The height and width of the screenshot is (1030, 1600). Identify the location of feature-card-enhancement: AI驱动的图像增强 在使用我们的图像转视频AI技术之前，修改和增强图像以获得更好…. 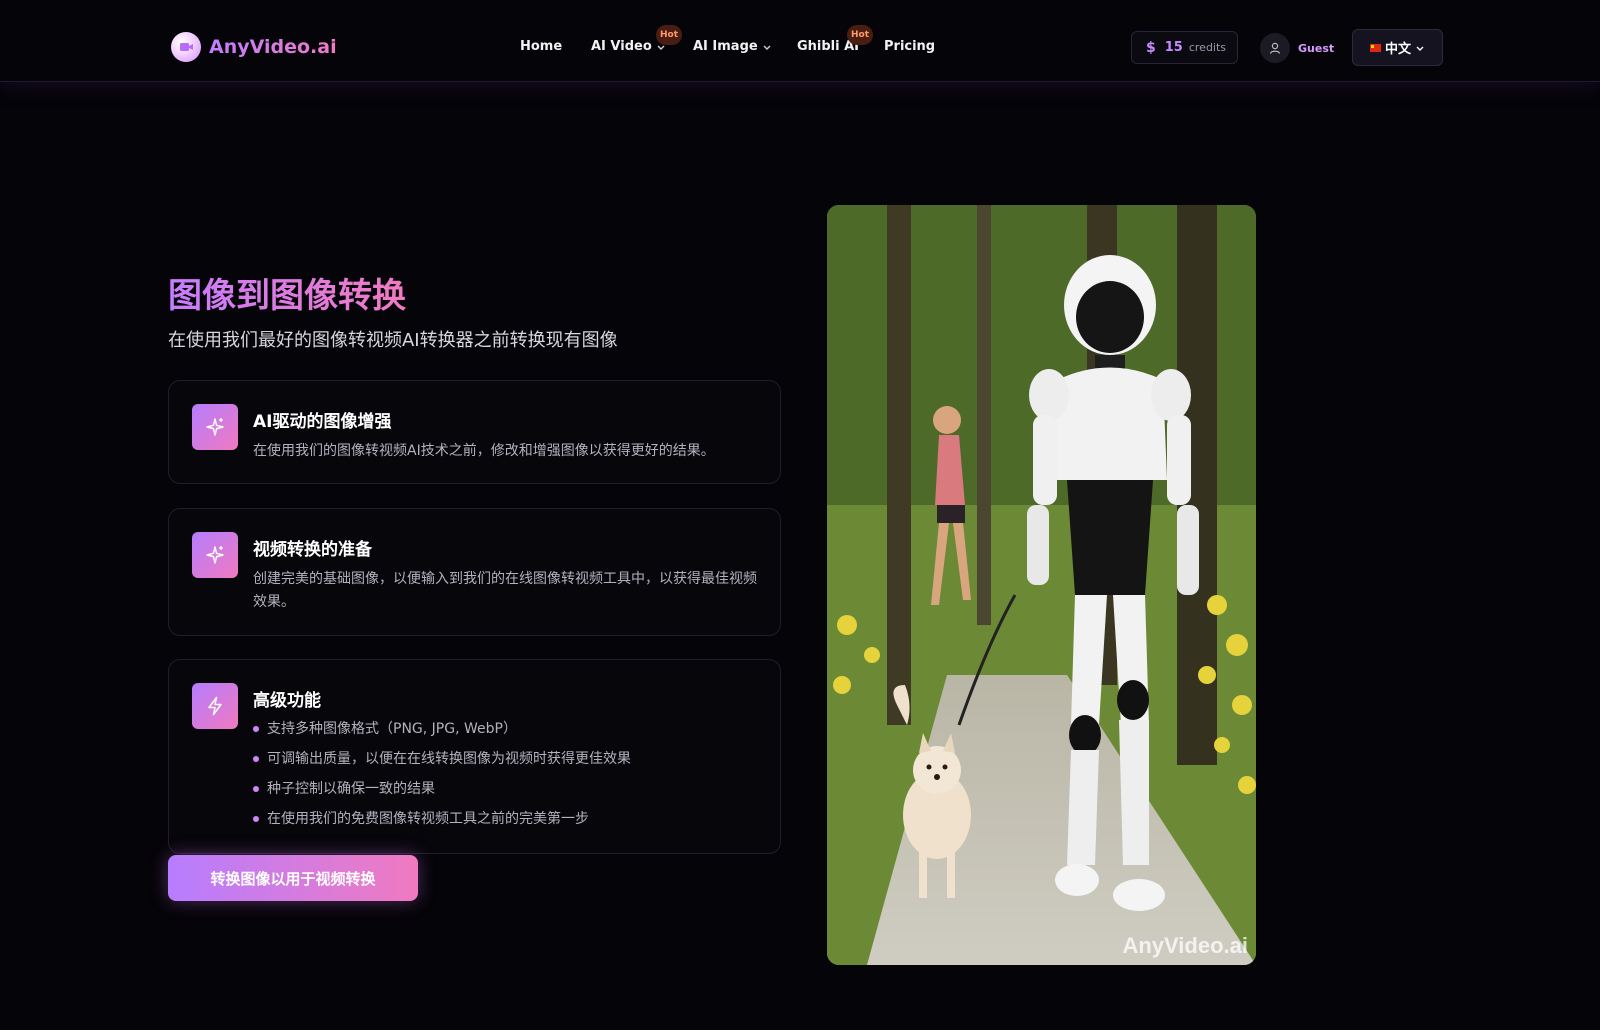
(474, 432).